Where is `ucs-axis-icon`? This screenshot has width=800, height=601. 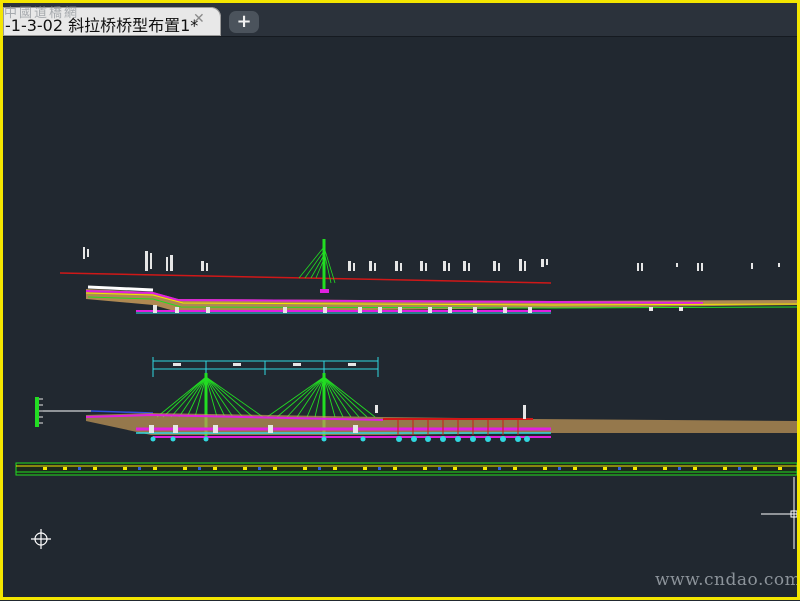 ucs-axis-icon is located at coordinates (779, 513).